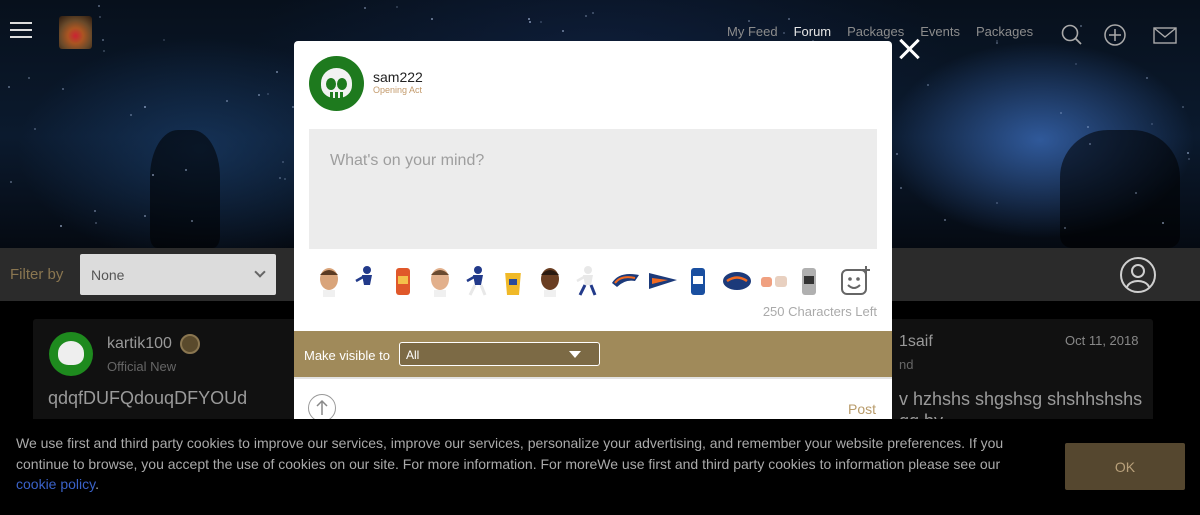 The width and height of the screenshot is (1200, 515). I want to click on sticker-player-running, so click(366, 281).